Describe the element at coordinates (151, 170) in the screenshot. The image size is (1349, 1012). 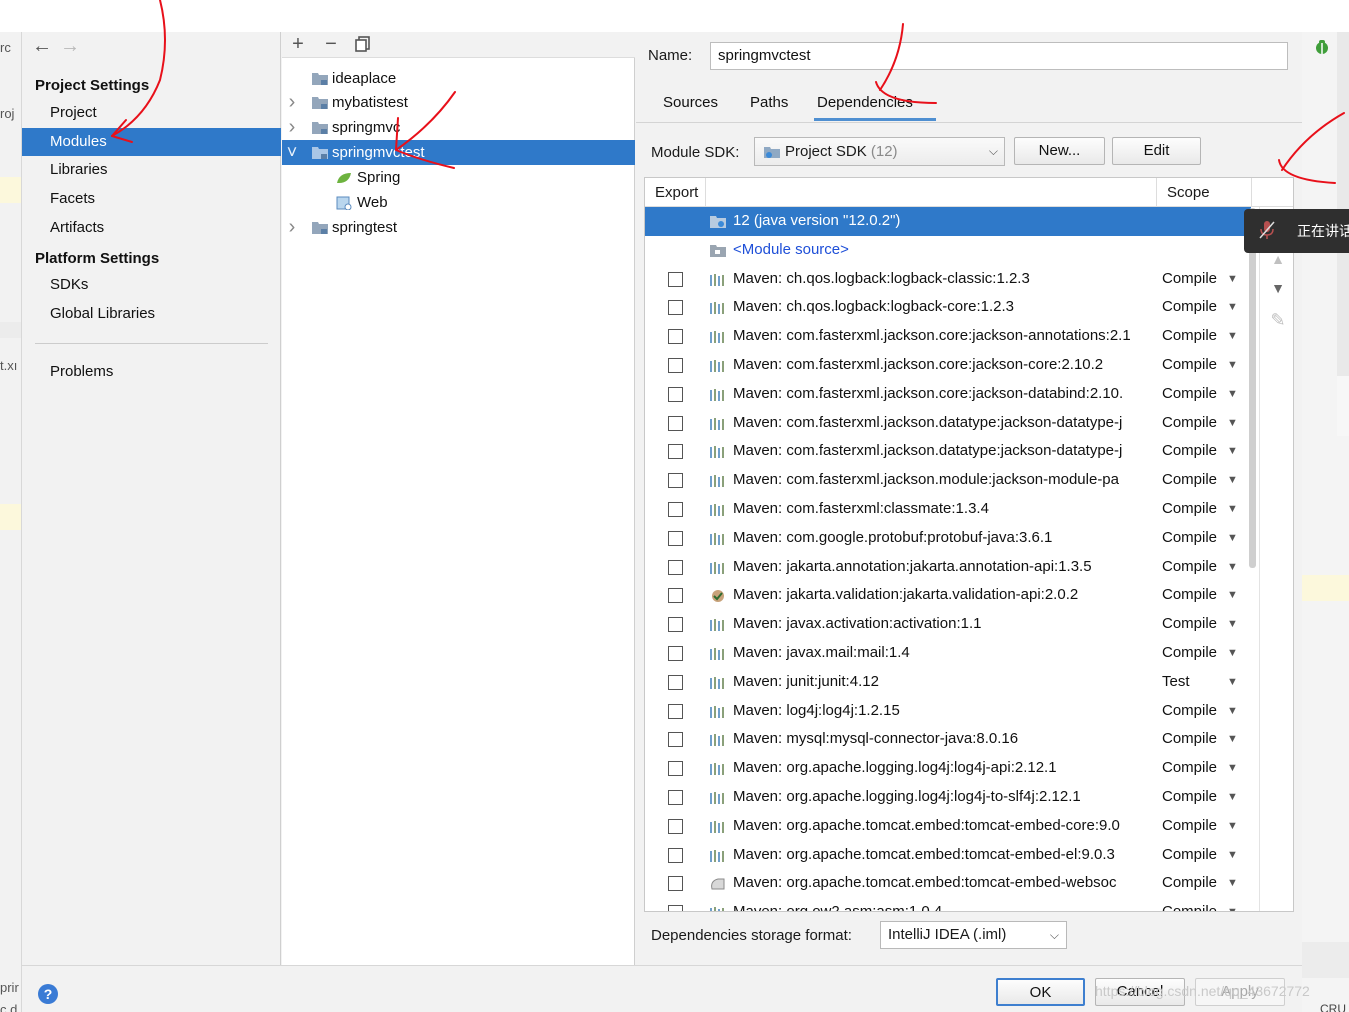
I see `nav-item-libraries: Libraries` at that location.